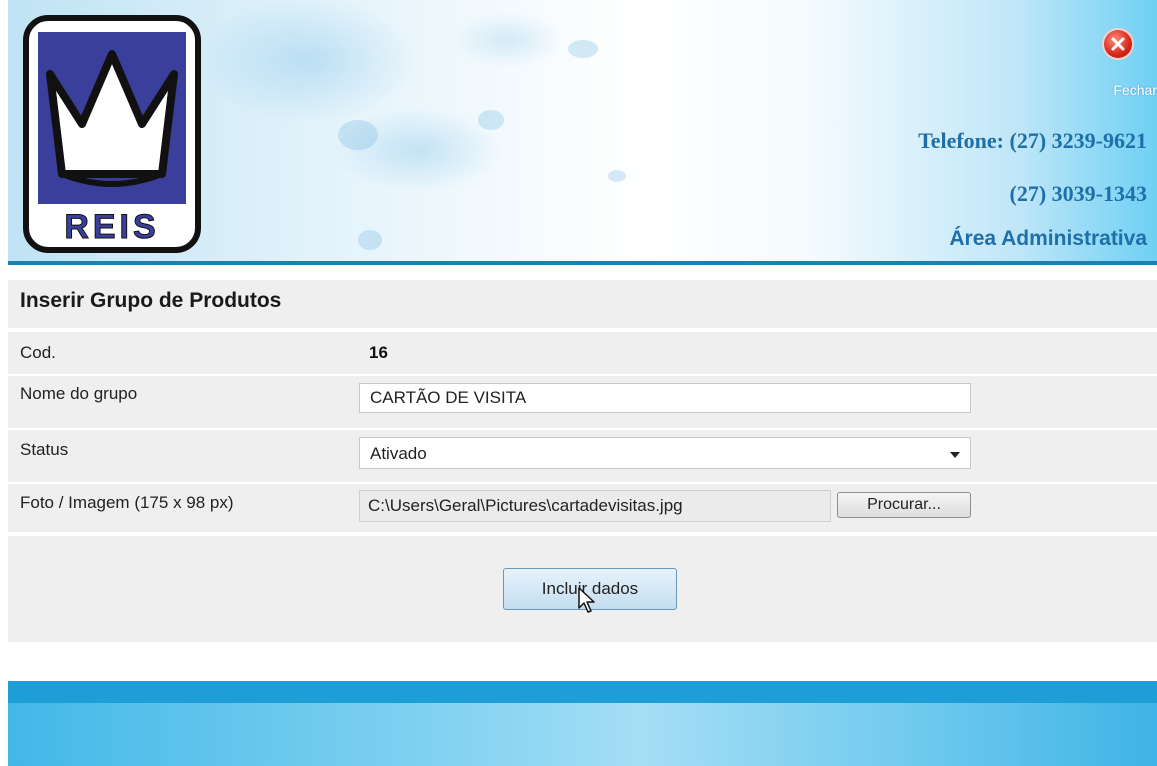  Describe the element at coordinates (582, 304) in the screenshot. I see `form-title-row: Inserir Grupo de Produtos` at that location.